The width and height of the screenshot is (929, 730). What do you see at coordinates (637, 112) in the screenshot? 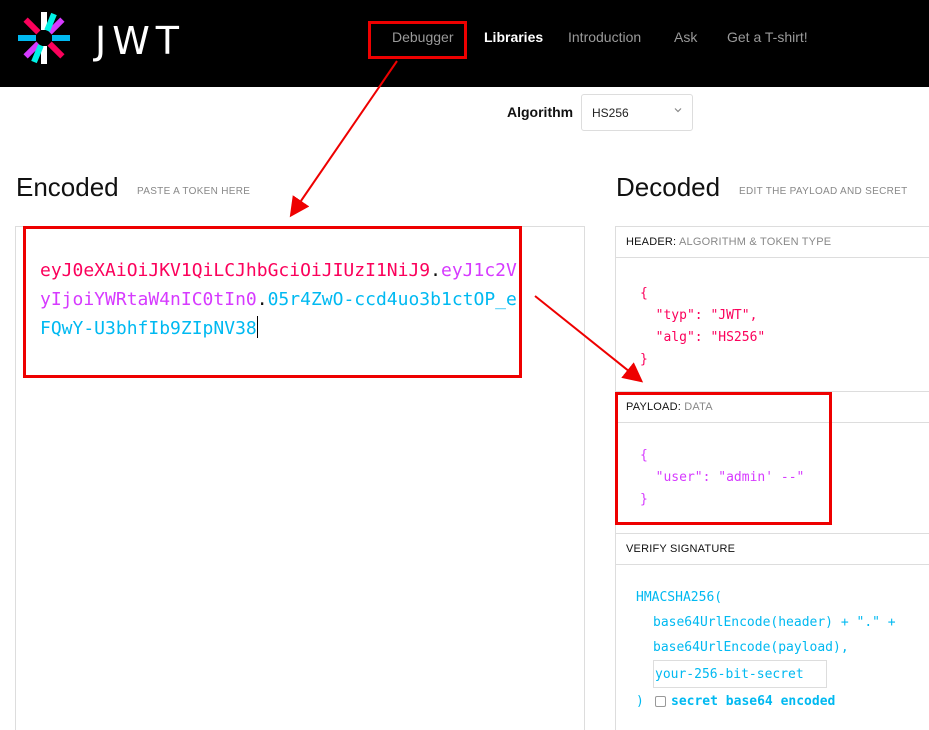
I see `algorithm-select: HS256` at bounding box center [637, 112].